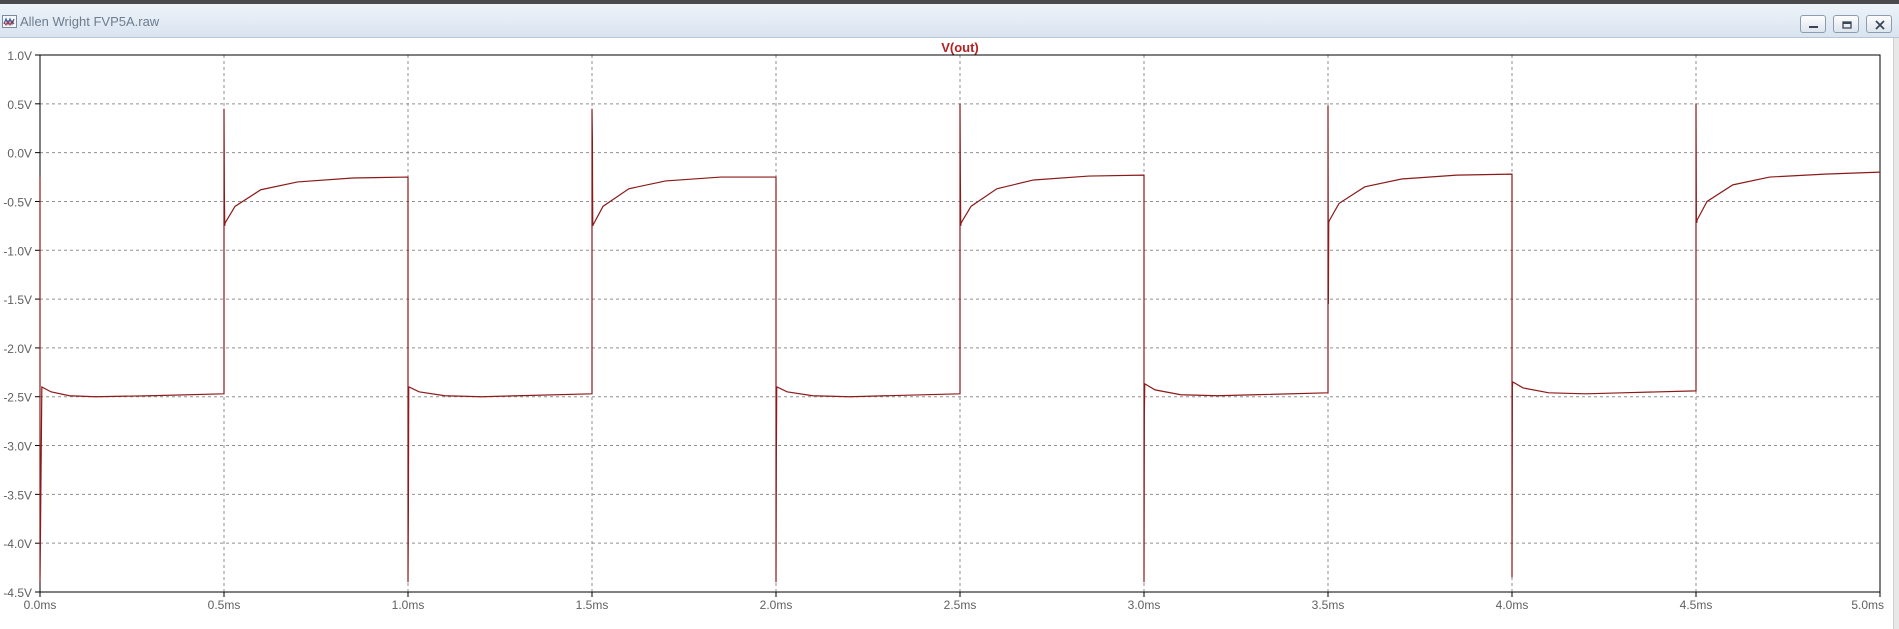 This screenshot has height=629, width=1899. What do you see at coordinates (1867, 605) in the screenshot?
I see `x-tick-label: 5.0ms` at bounding box center [1867, 605].